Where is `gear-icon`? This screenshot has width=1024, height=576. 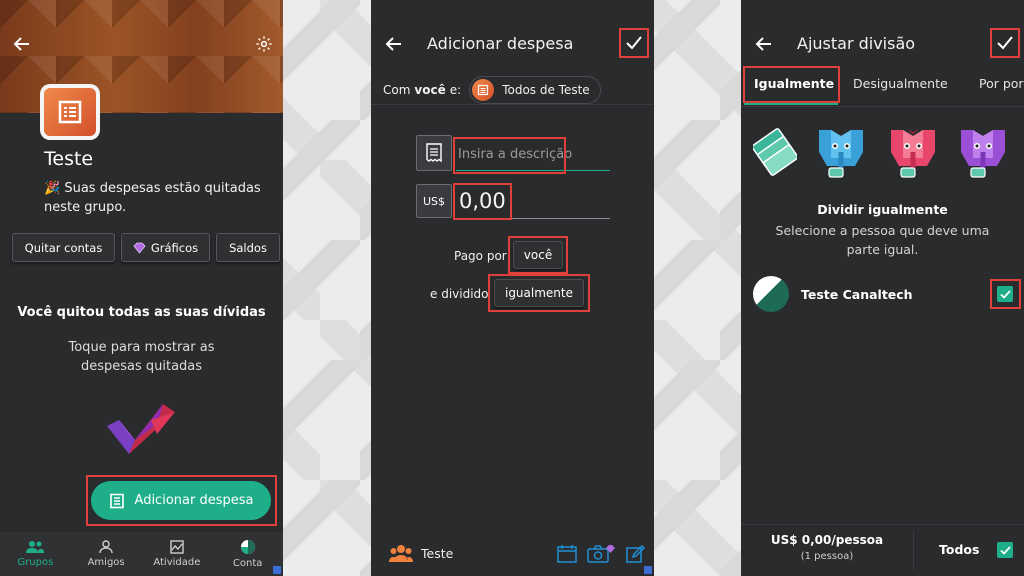
gear-icon is located at coordinates (264, 44).